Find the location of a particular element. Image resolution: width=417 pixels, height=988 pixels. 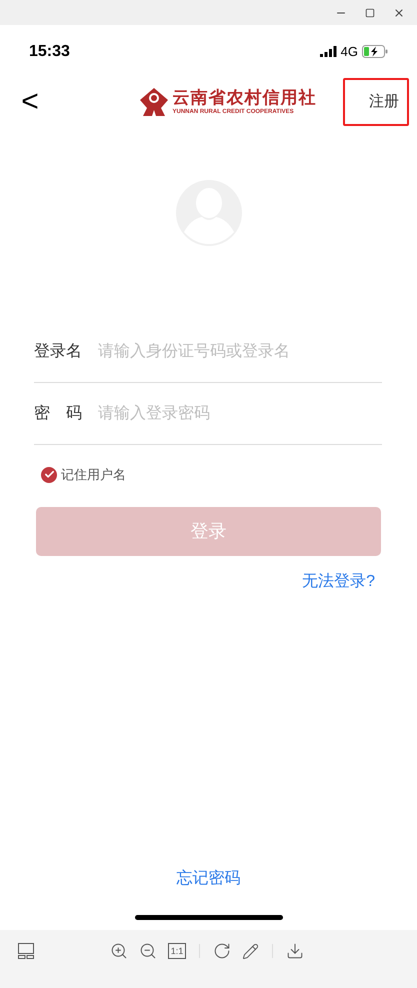

logo-emblem-icon is located at coordinates (153, 102).